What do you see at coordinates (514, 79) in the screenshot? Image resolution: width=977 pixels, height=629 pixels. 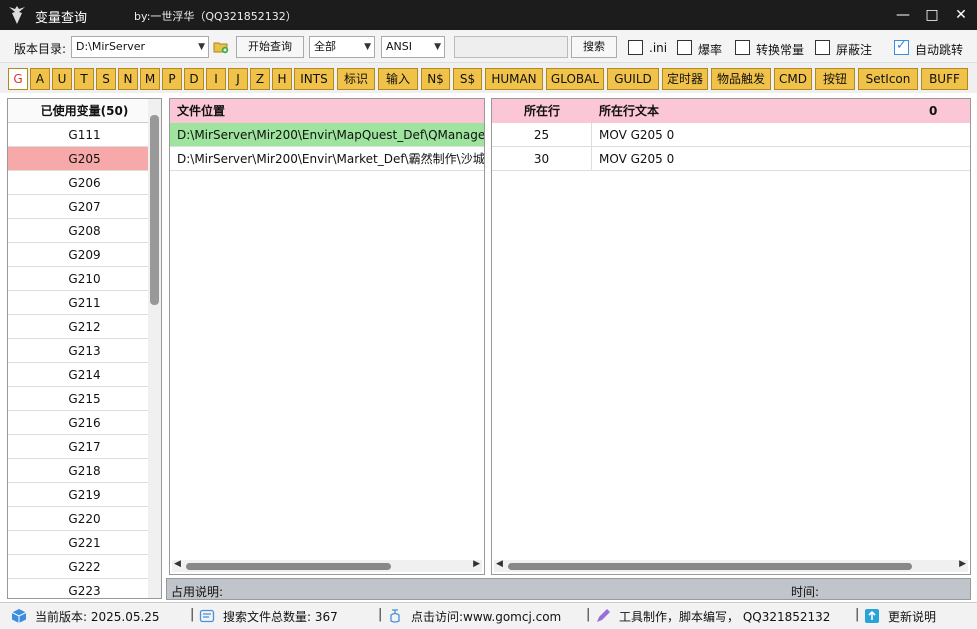 I see `filter-button: HUMAN` at bounding box center [514, 79].